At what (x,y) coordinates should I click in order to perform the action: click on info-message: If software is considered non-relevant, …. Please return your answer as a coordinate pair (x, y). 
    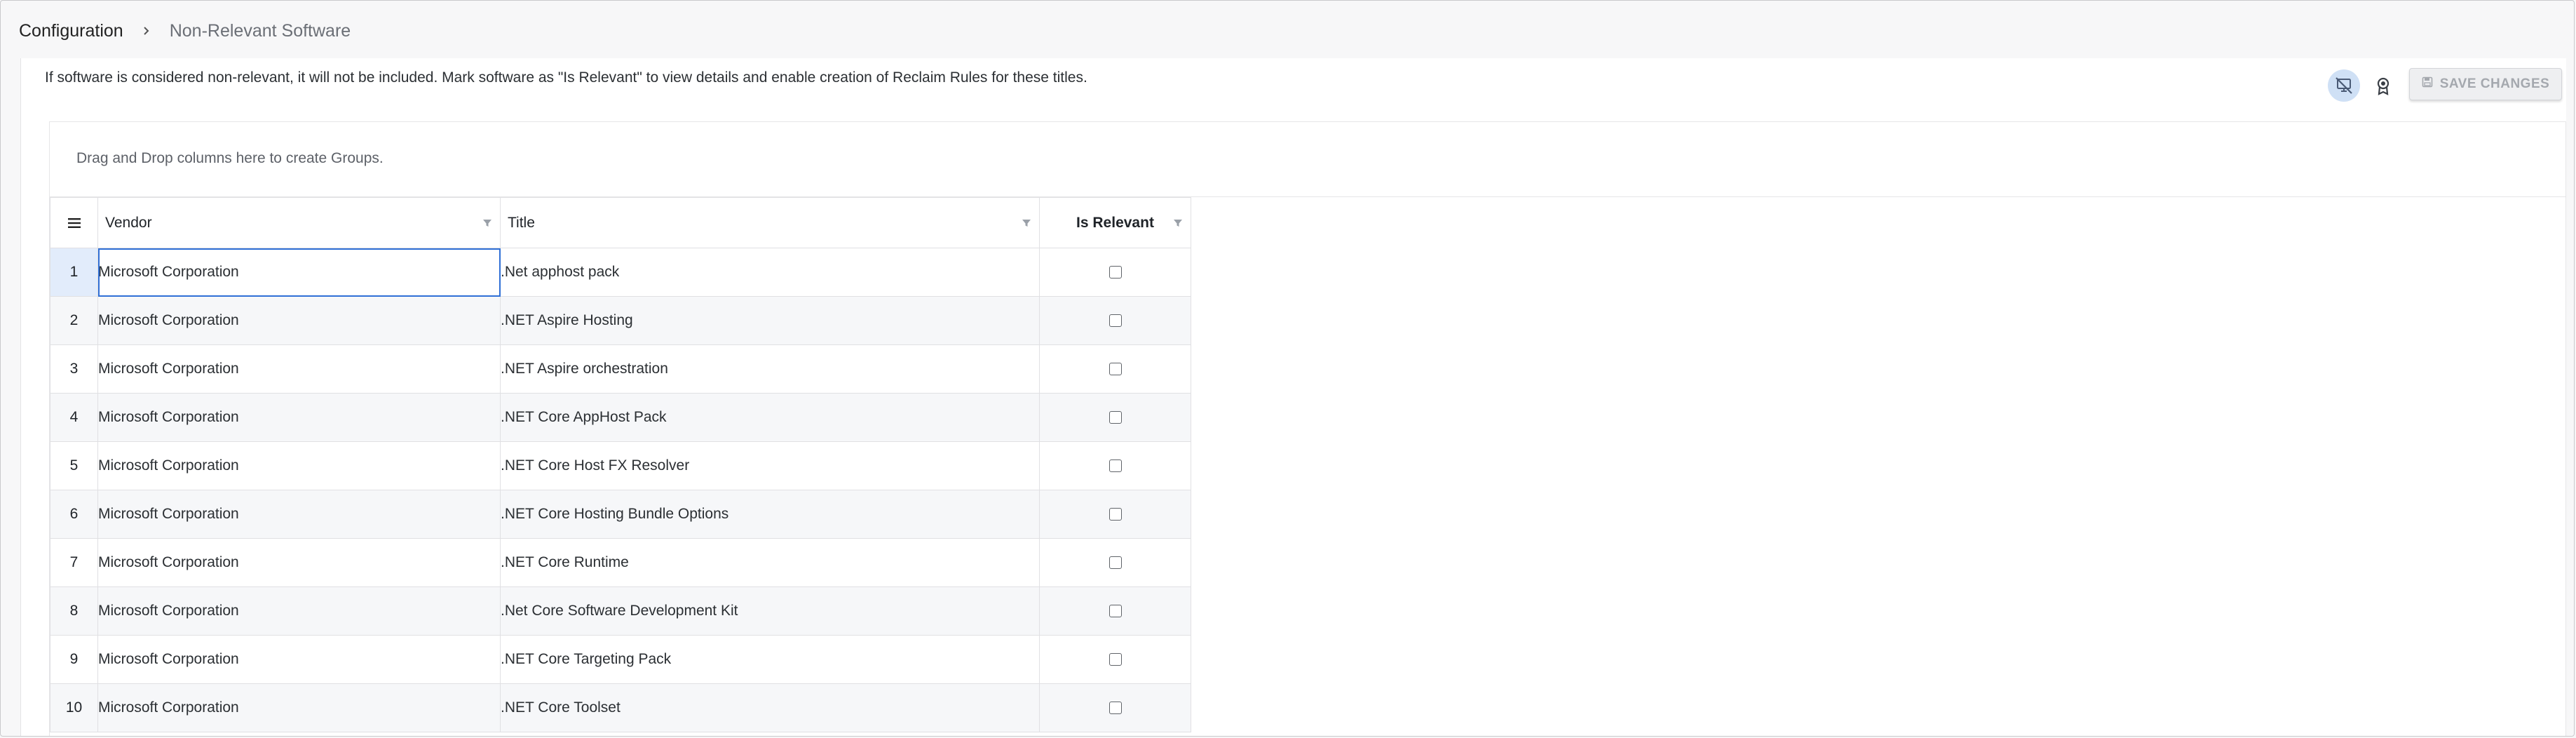
    Looking at the image, I should click on (566, 77).